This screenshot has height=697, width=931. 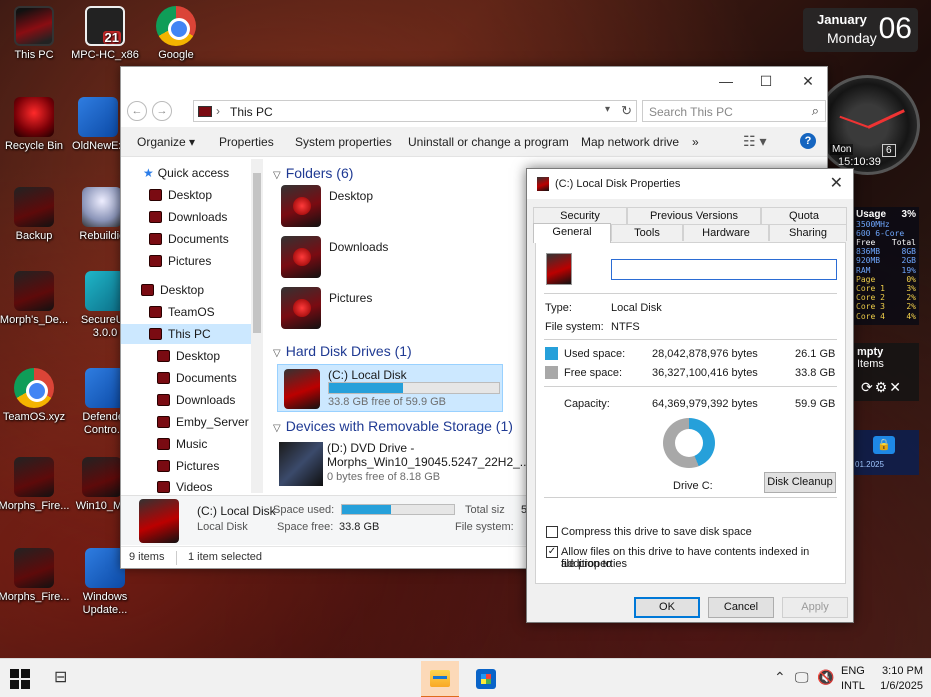 What do you see at coordinates (808, 81) in the screenshot?
I see `close-button: ✕` at bounding box center [808, 81].